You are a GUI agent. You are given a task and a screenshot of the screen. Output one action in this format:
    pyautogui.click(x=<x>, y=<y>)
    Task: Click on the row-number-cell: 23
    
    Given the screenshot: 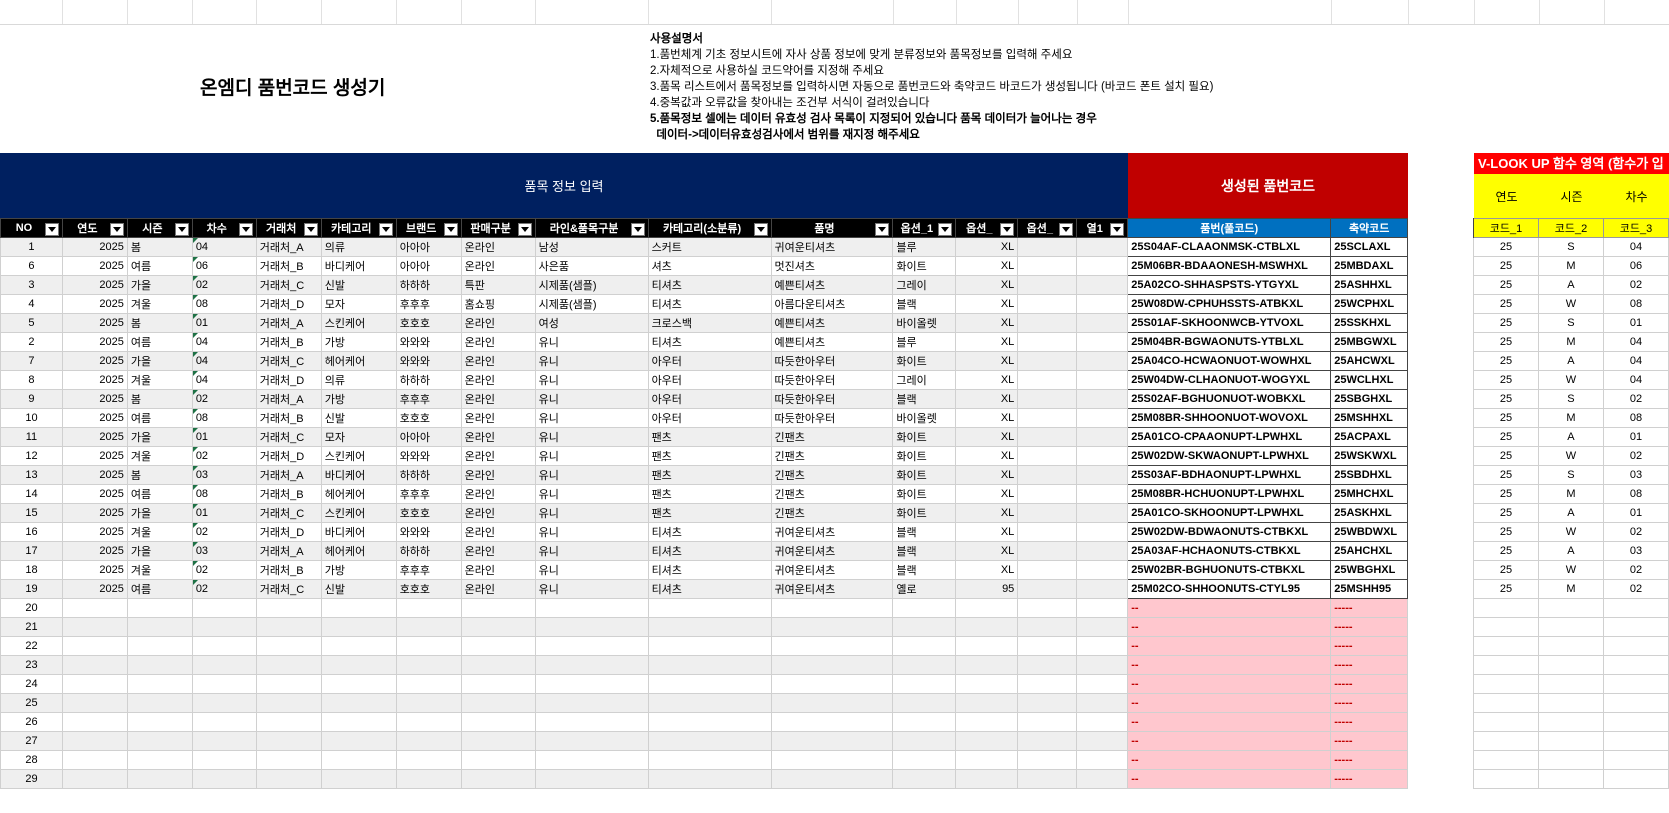 What is the action you would take?
    pyautogui.click(x=31, y=665)
    